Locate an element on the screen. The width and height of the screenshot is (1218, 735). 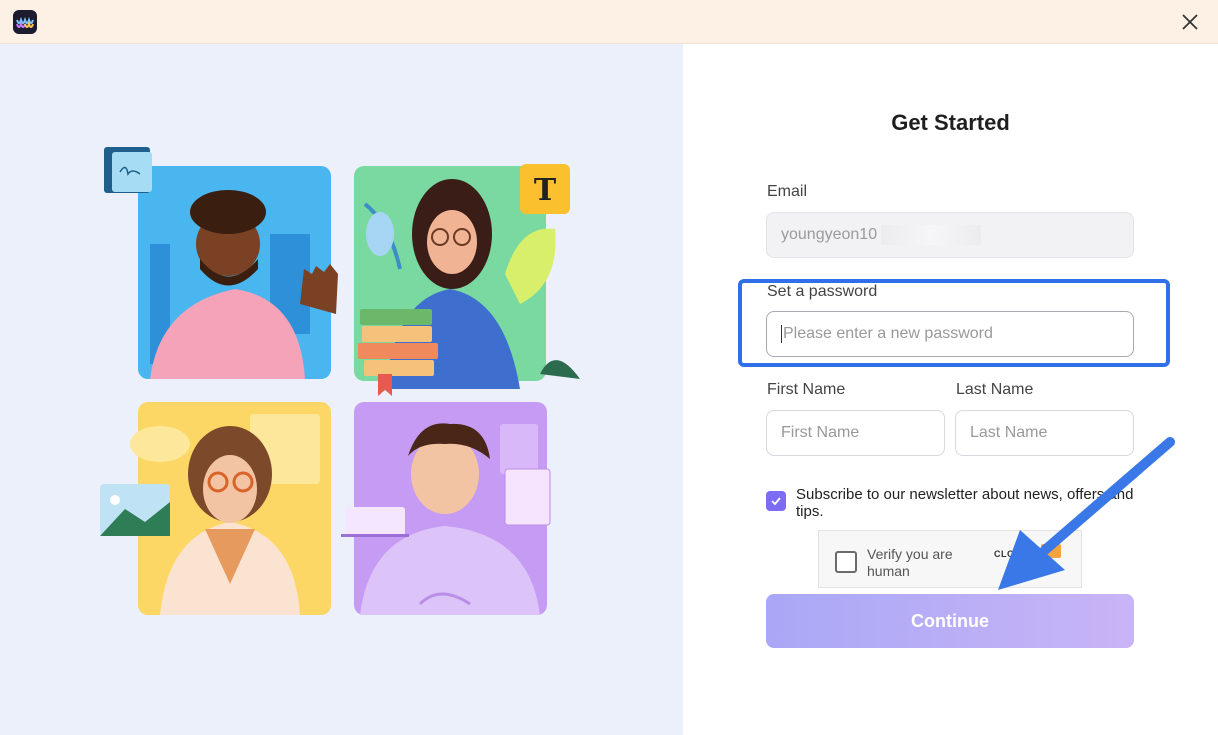
title-bar is located at coordinates (609, 22).